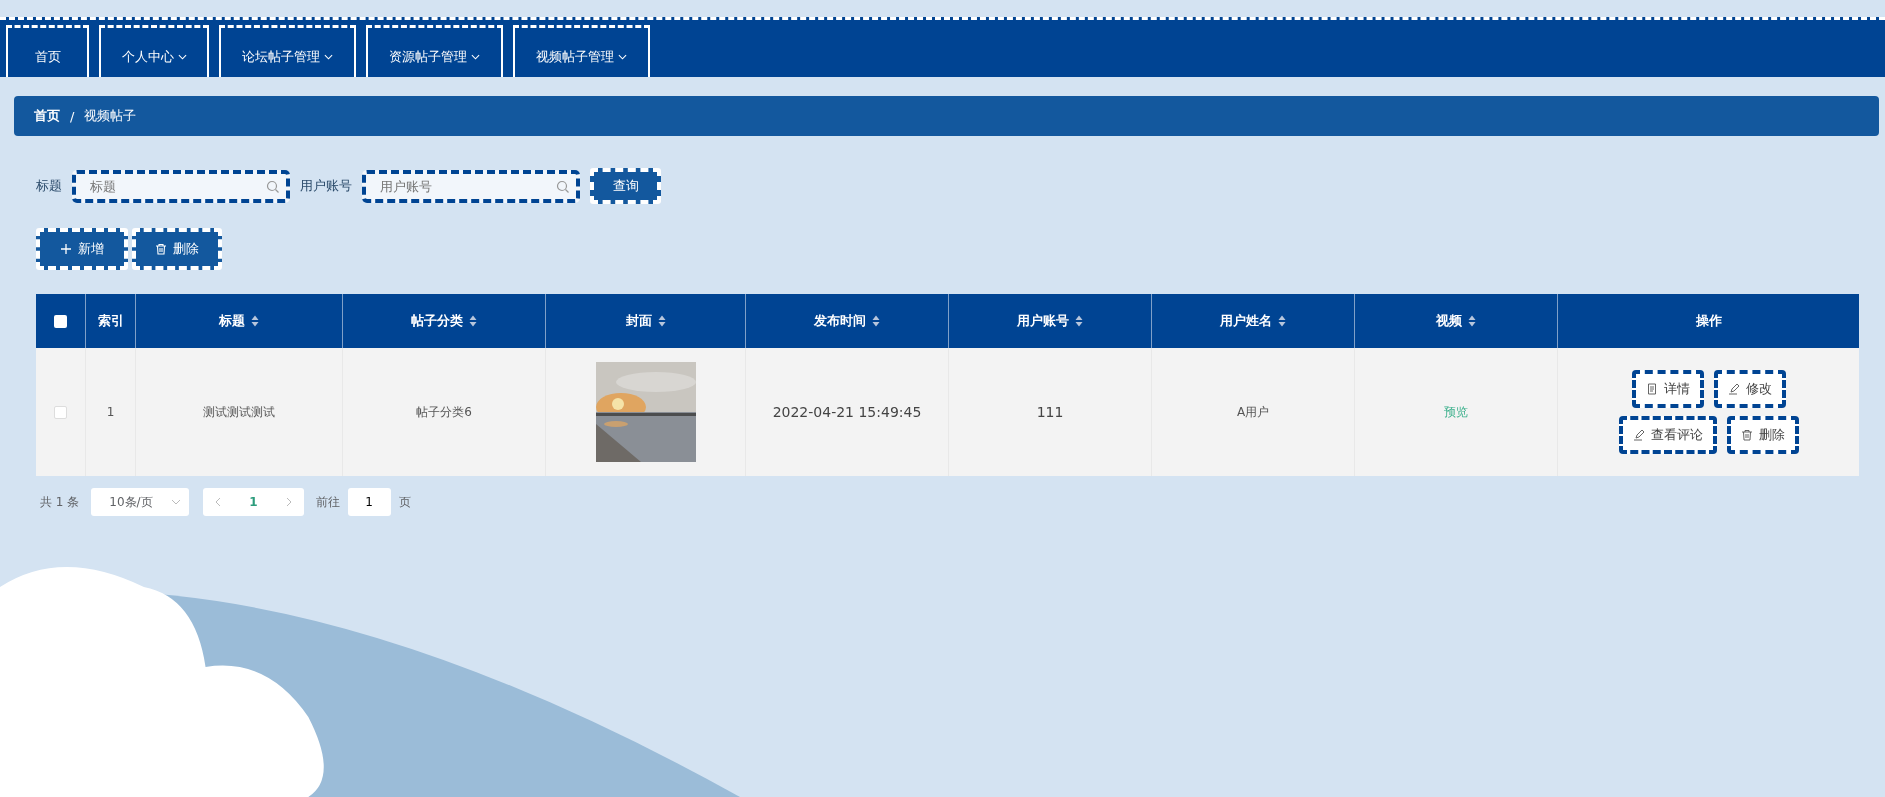  Describe the element at coordinates (47, 116) in the screenshot. I see `breadcrumb-item: 首页` at that location.